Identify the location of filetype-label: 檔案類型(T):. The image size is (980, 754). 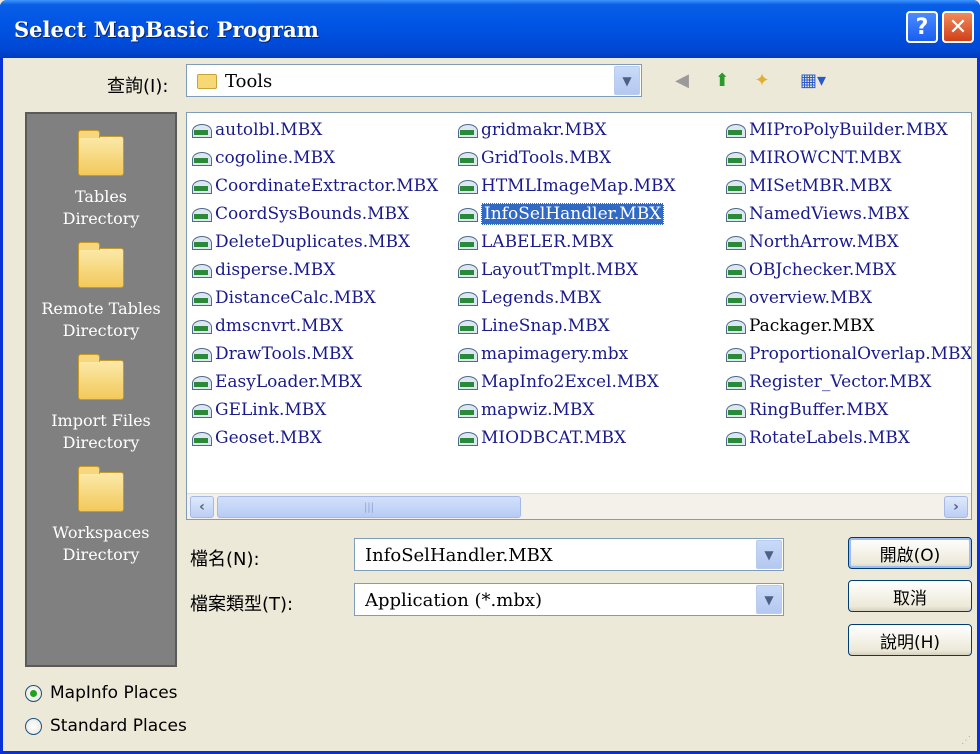
(242, 604).